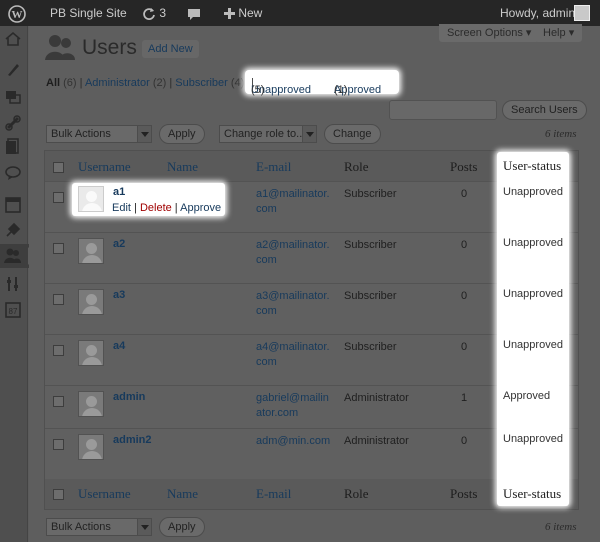  I want to click on bulk-actions-select: Bulk Actions, so click(99, 134).